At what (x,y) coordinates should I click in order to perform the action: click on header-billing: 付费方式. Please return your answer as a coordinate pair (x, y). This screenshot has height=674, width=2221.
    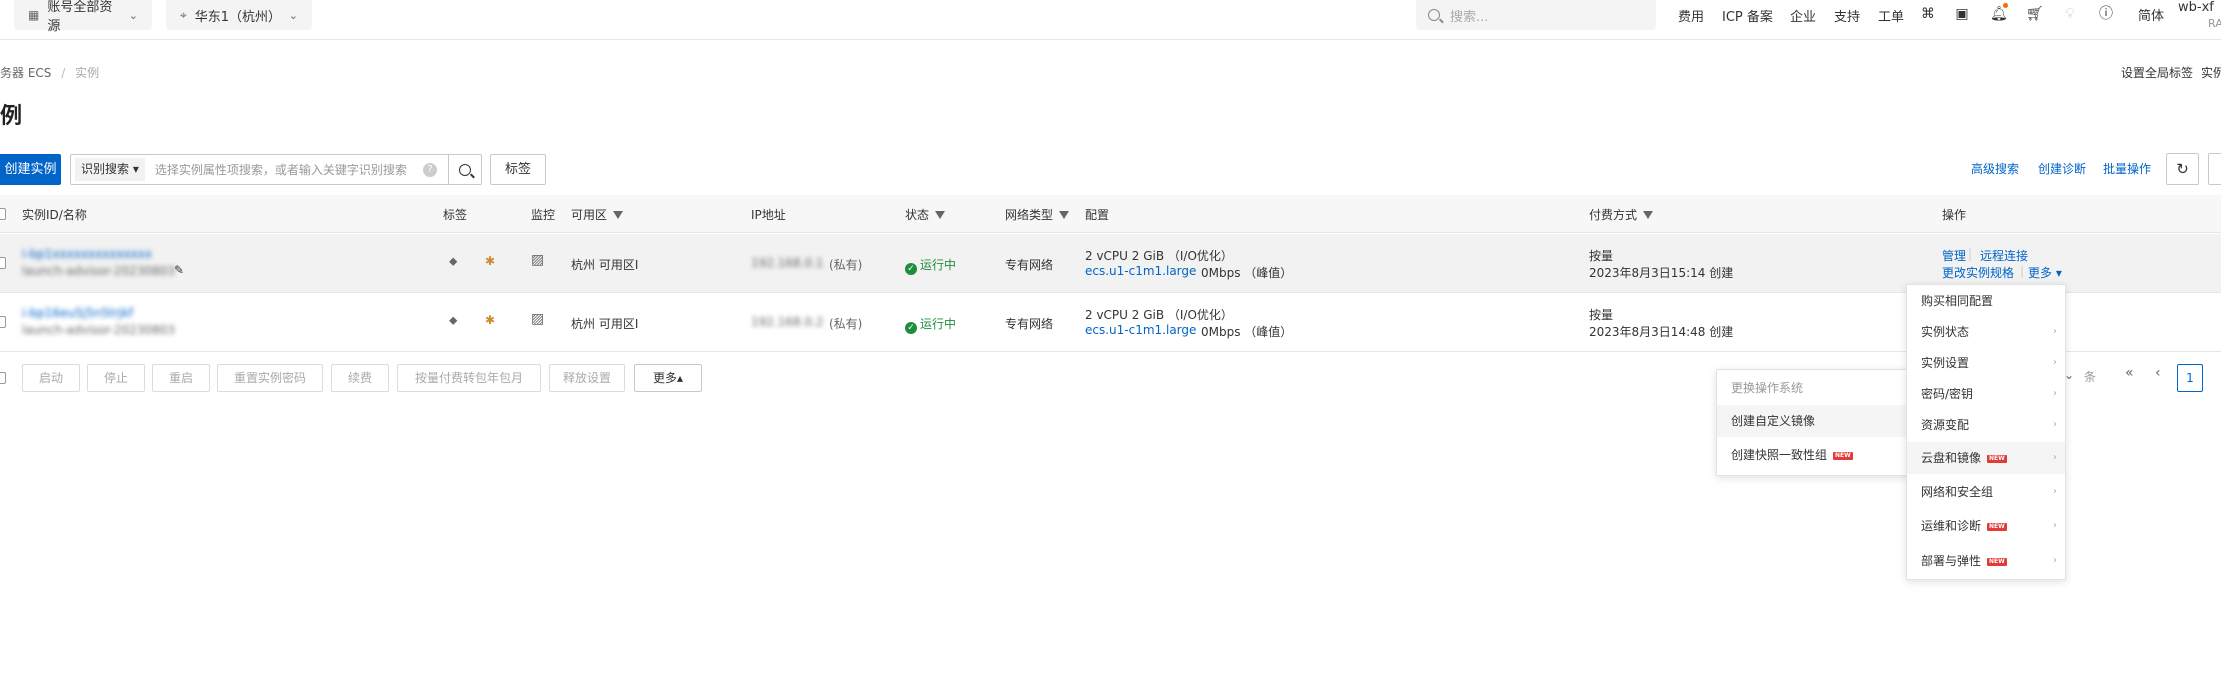
    Looking at the image, I should click on (1621, 214).